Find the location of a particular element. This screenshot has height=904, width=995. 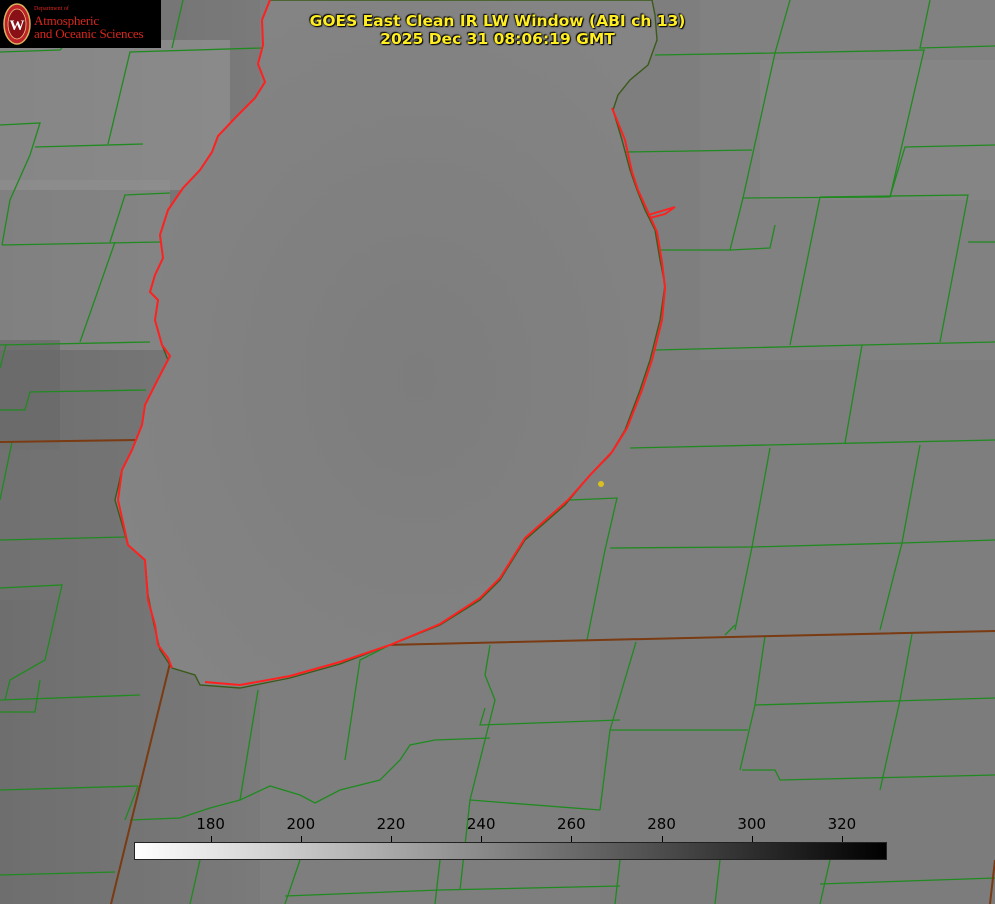

colorbar-tick-label: 260 is located at coordinates (571, 824).